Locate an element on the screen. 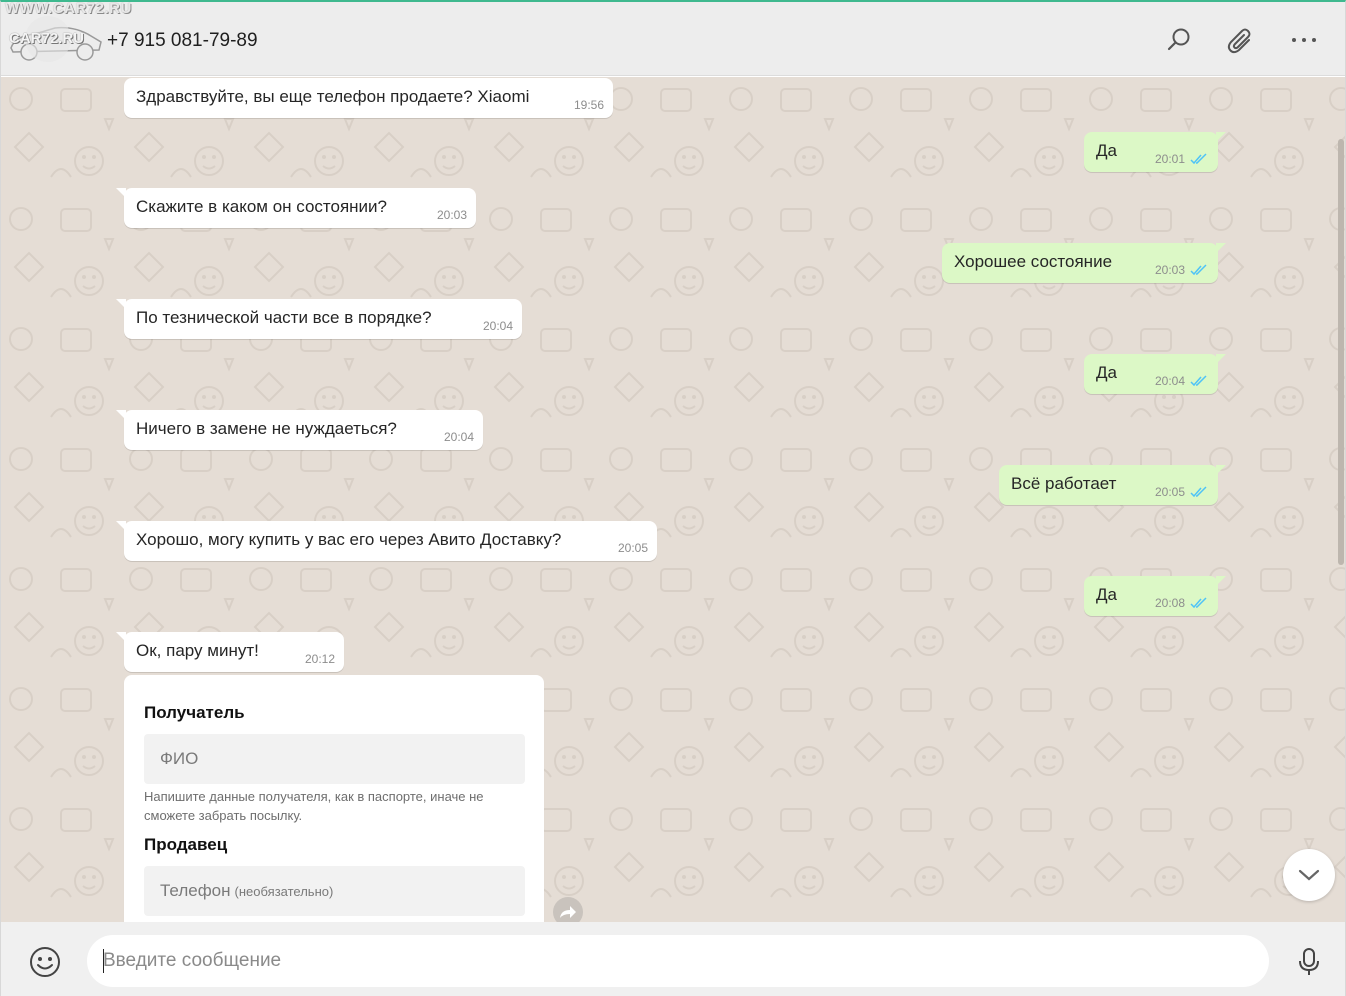  message-text: Ничего в замене не нуждаеться? is located at coordinates (266, 428).